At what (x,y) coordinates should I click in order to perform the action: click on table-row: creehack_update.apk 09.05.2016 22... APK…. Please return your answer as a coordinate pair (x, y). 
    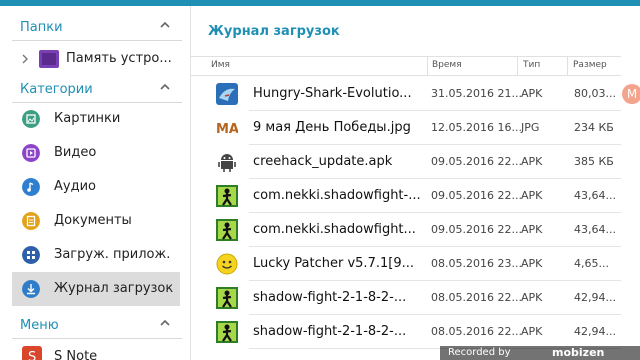
    Looking at the image, I should click on (416, 162).